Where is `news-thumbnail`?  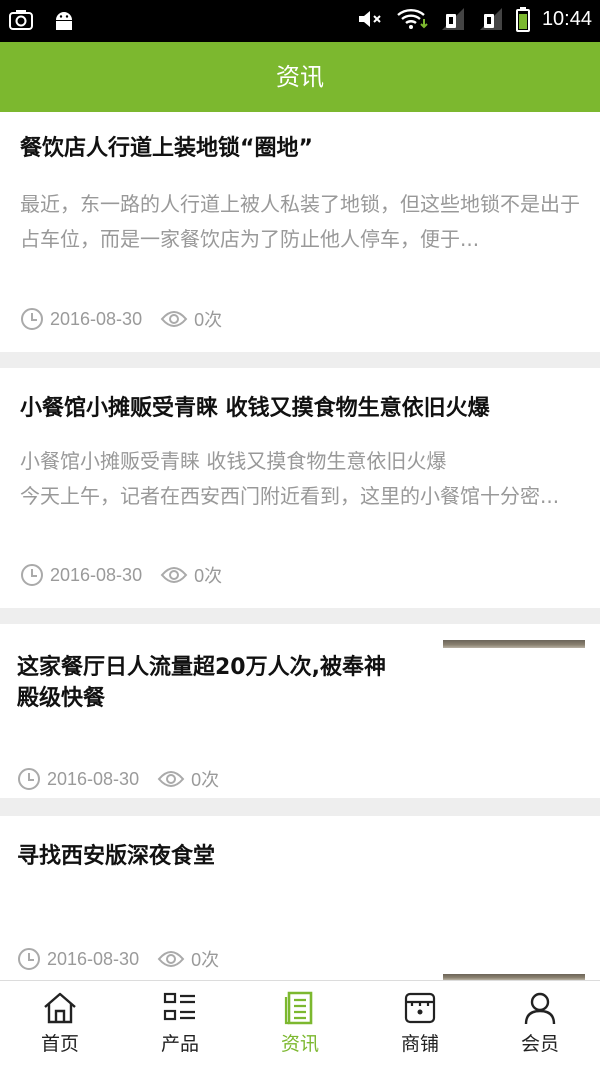
news-thumbnail is located at coordinates (514, 644).